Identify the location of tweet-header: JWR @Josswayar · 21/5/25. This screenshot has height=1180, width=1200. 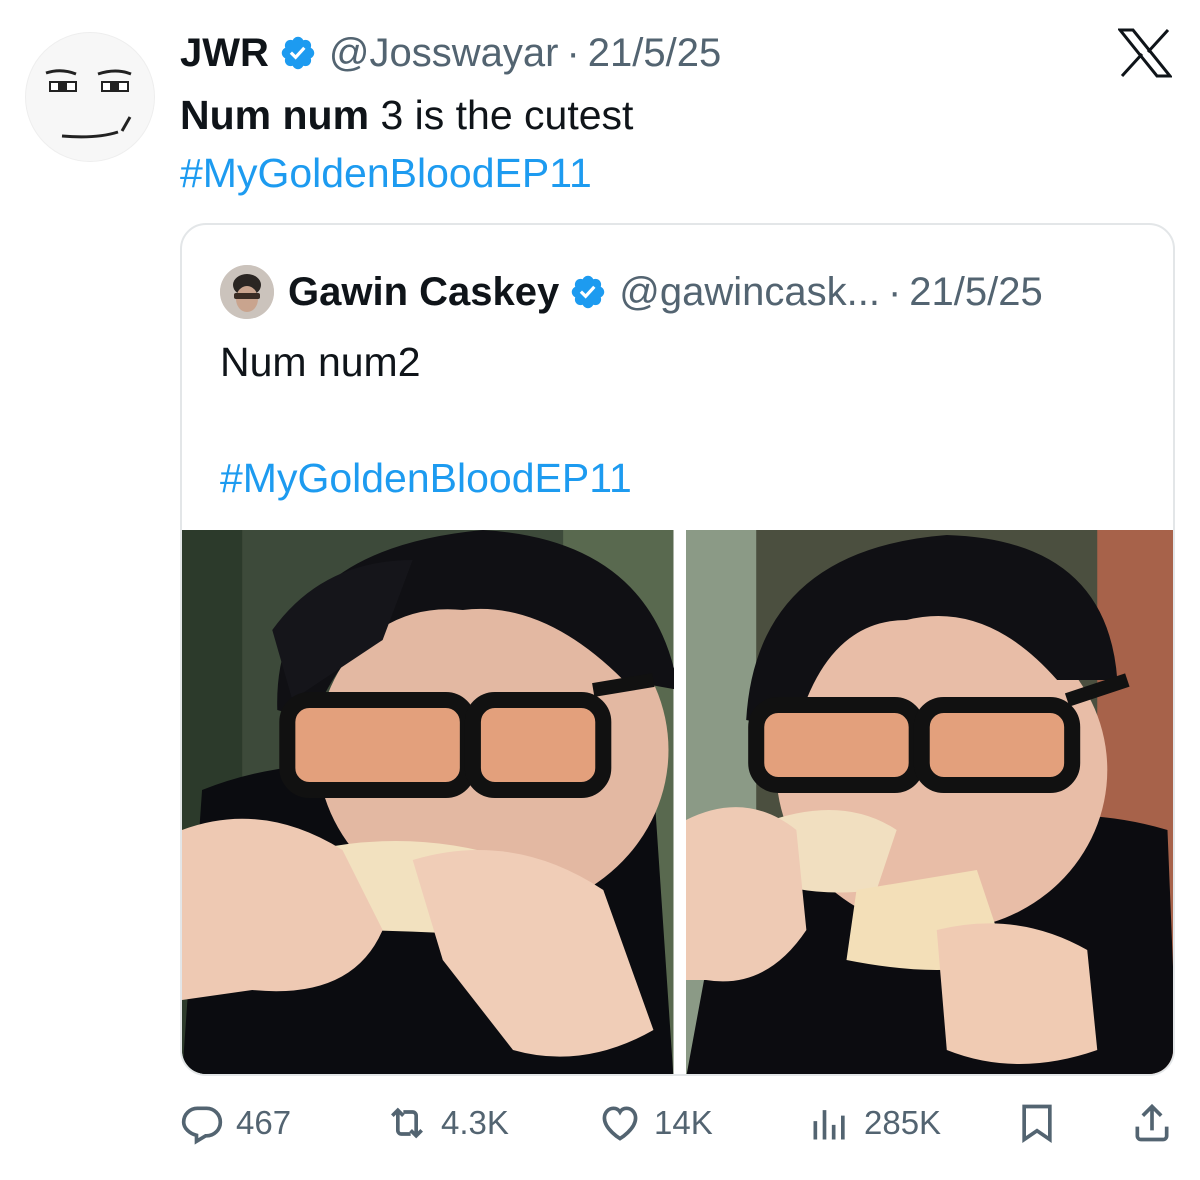
(450, 53).